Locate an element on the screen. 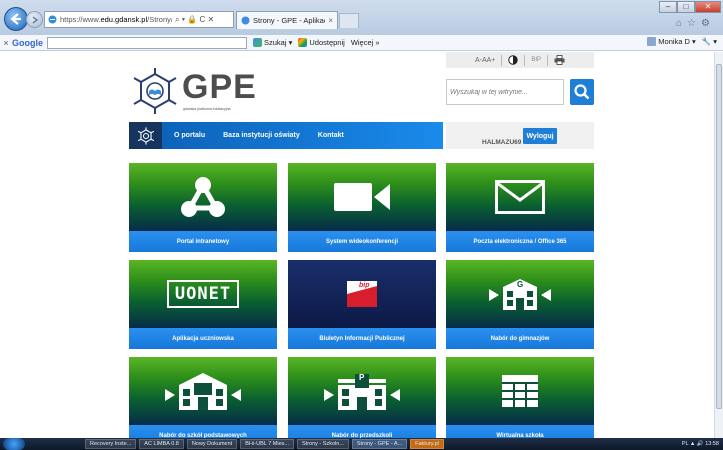  school-badge: SP is located at coordinates (201, 380).